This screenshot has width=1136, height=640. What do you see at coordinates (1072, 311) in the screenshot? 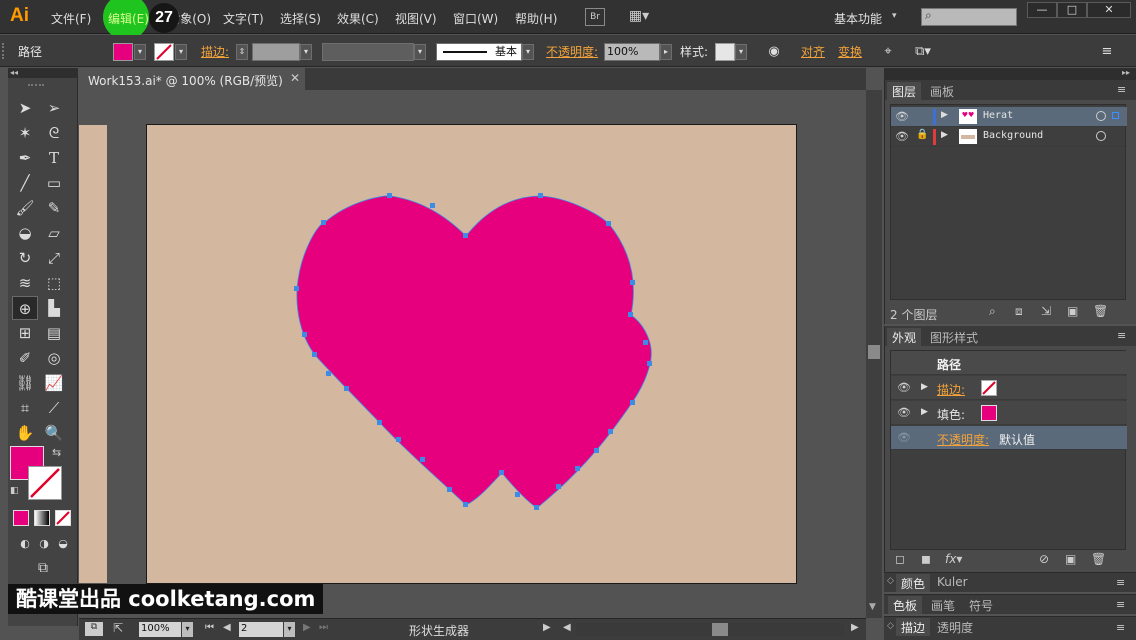
I see `new-layer-icon: ▣` at bounding box center [1072, 311].